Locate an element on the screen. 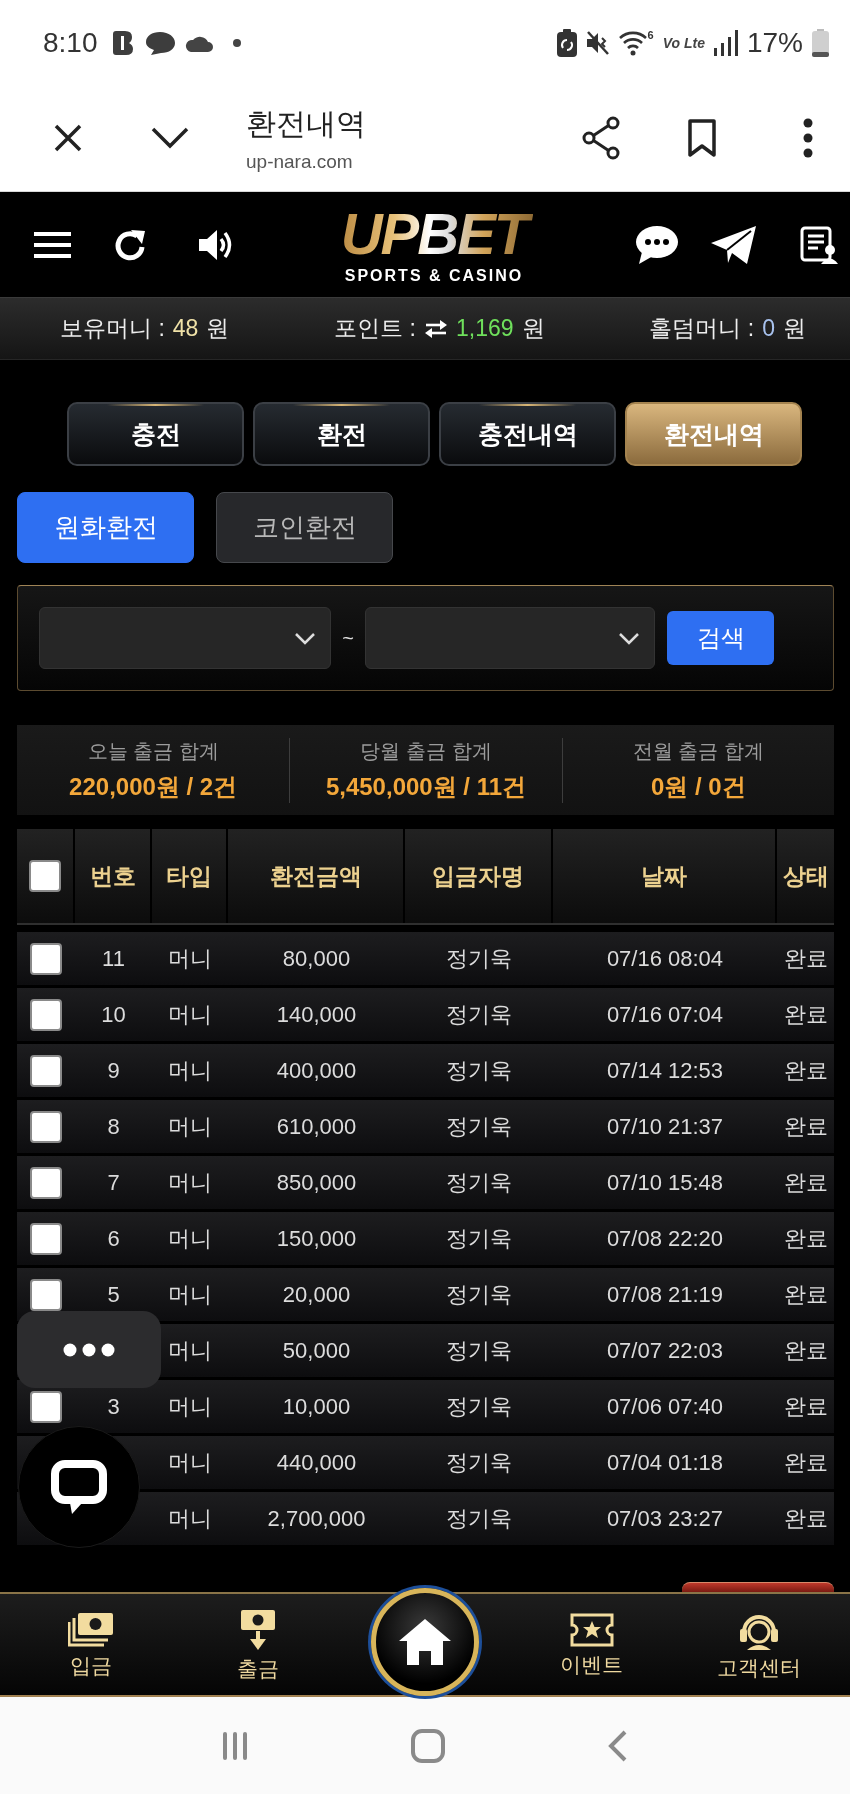  share-icon is located at coordinates (601, 138).